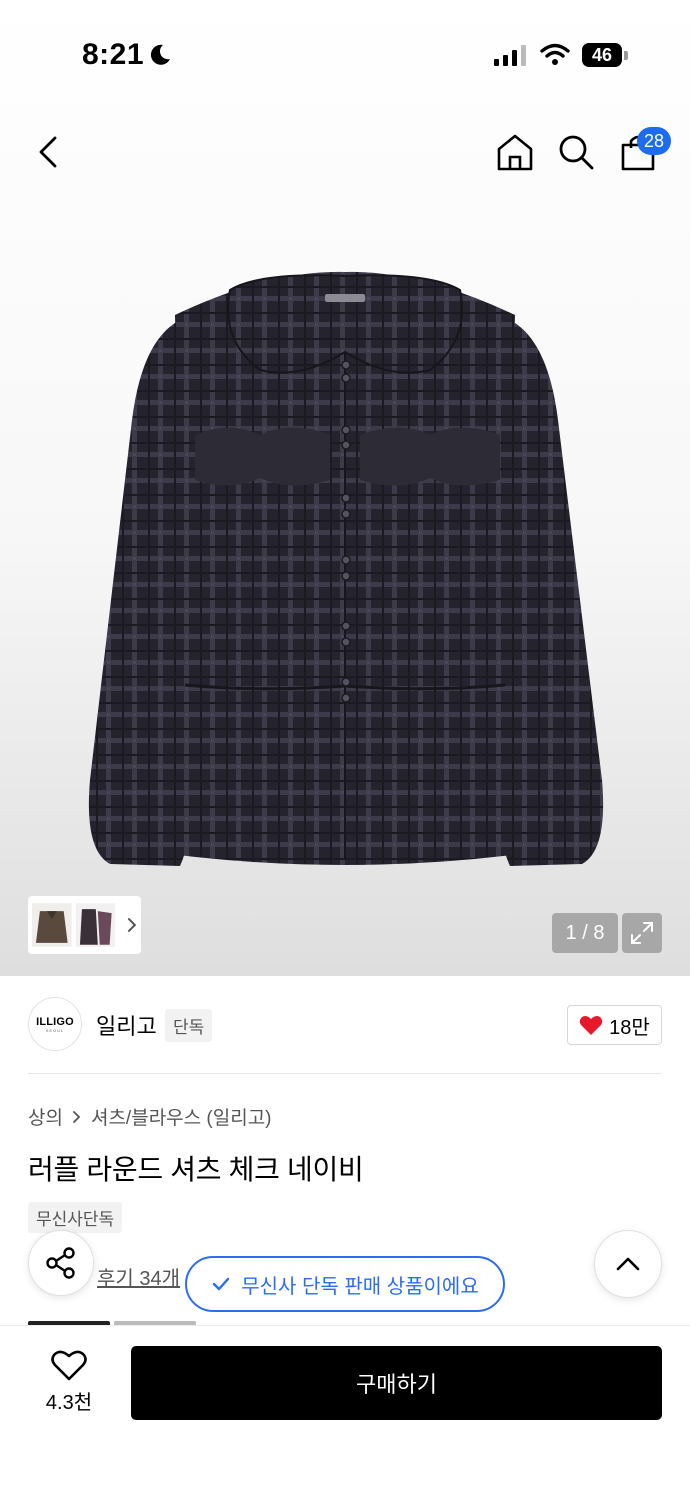 This screenshot has width=690, height=1500. Describe the element at coordinates (629, 1027) in the screenshot. I see `brand-like-count: 18만` at that location.